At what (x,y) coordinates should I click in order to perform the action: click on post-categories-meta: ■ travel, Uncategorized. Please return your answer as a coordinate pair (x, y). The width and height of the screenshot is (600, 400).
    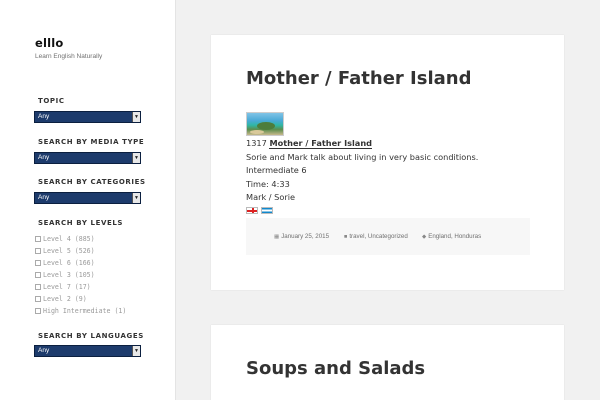
    Looking at the image, I should click on (376, 236).